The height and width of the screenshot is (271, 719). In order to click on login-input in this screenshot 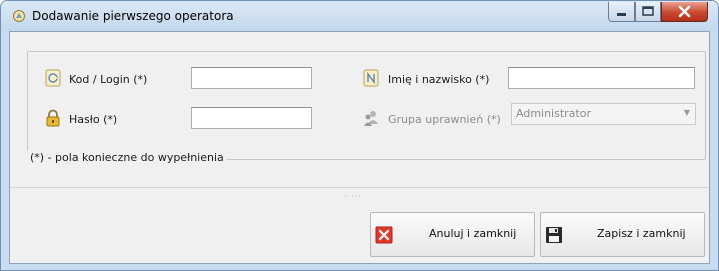, I will do `click(251, 78)`.